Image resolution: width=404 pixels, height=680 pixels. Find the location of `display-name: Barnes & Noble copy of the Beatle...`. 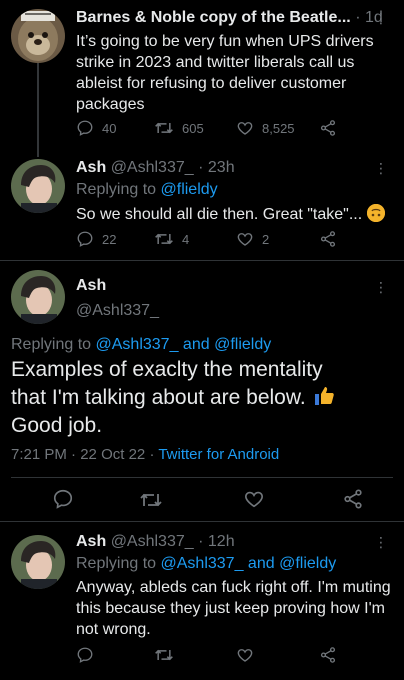

display-name: Barnes & Noble copy of the Beatle... is located at coordinates (213, 17).